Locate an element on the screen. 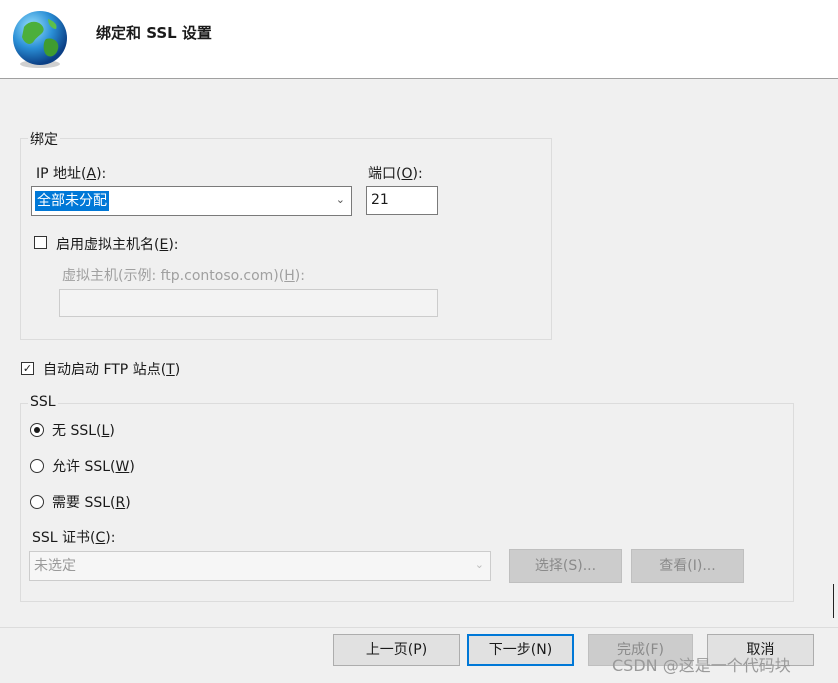  page-title: 绑定和 SSL 设置 is located at coordinates (154, 33).